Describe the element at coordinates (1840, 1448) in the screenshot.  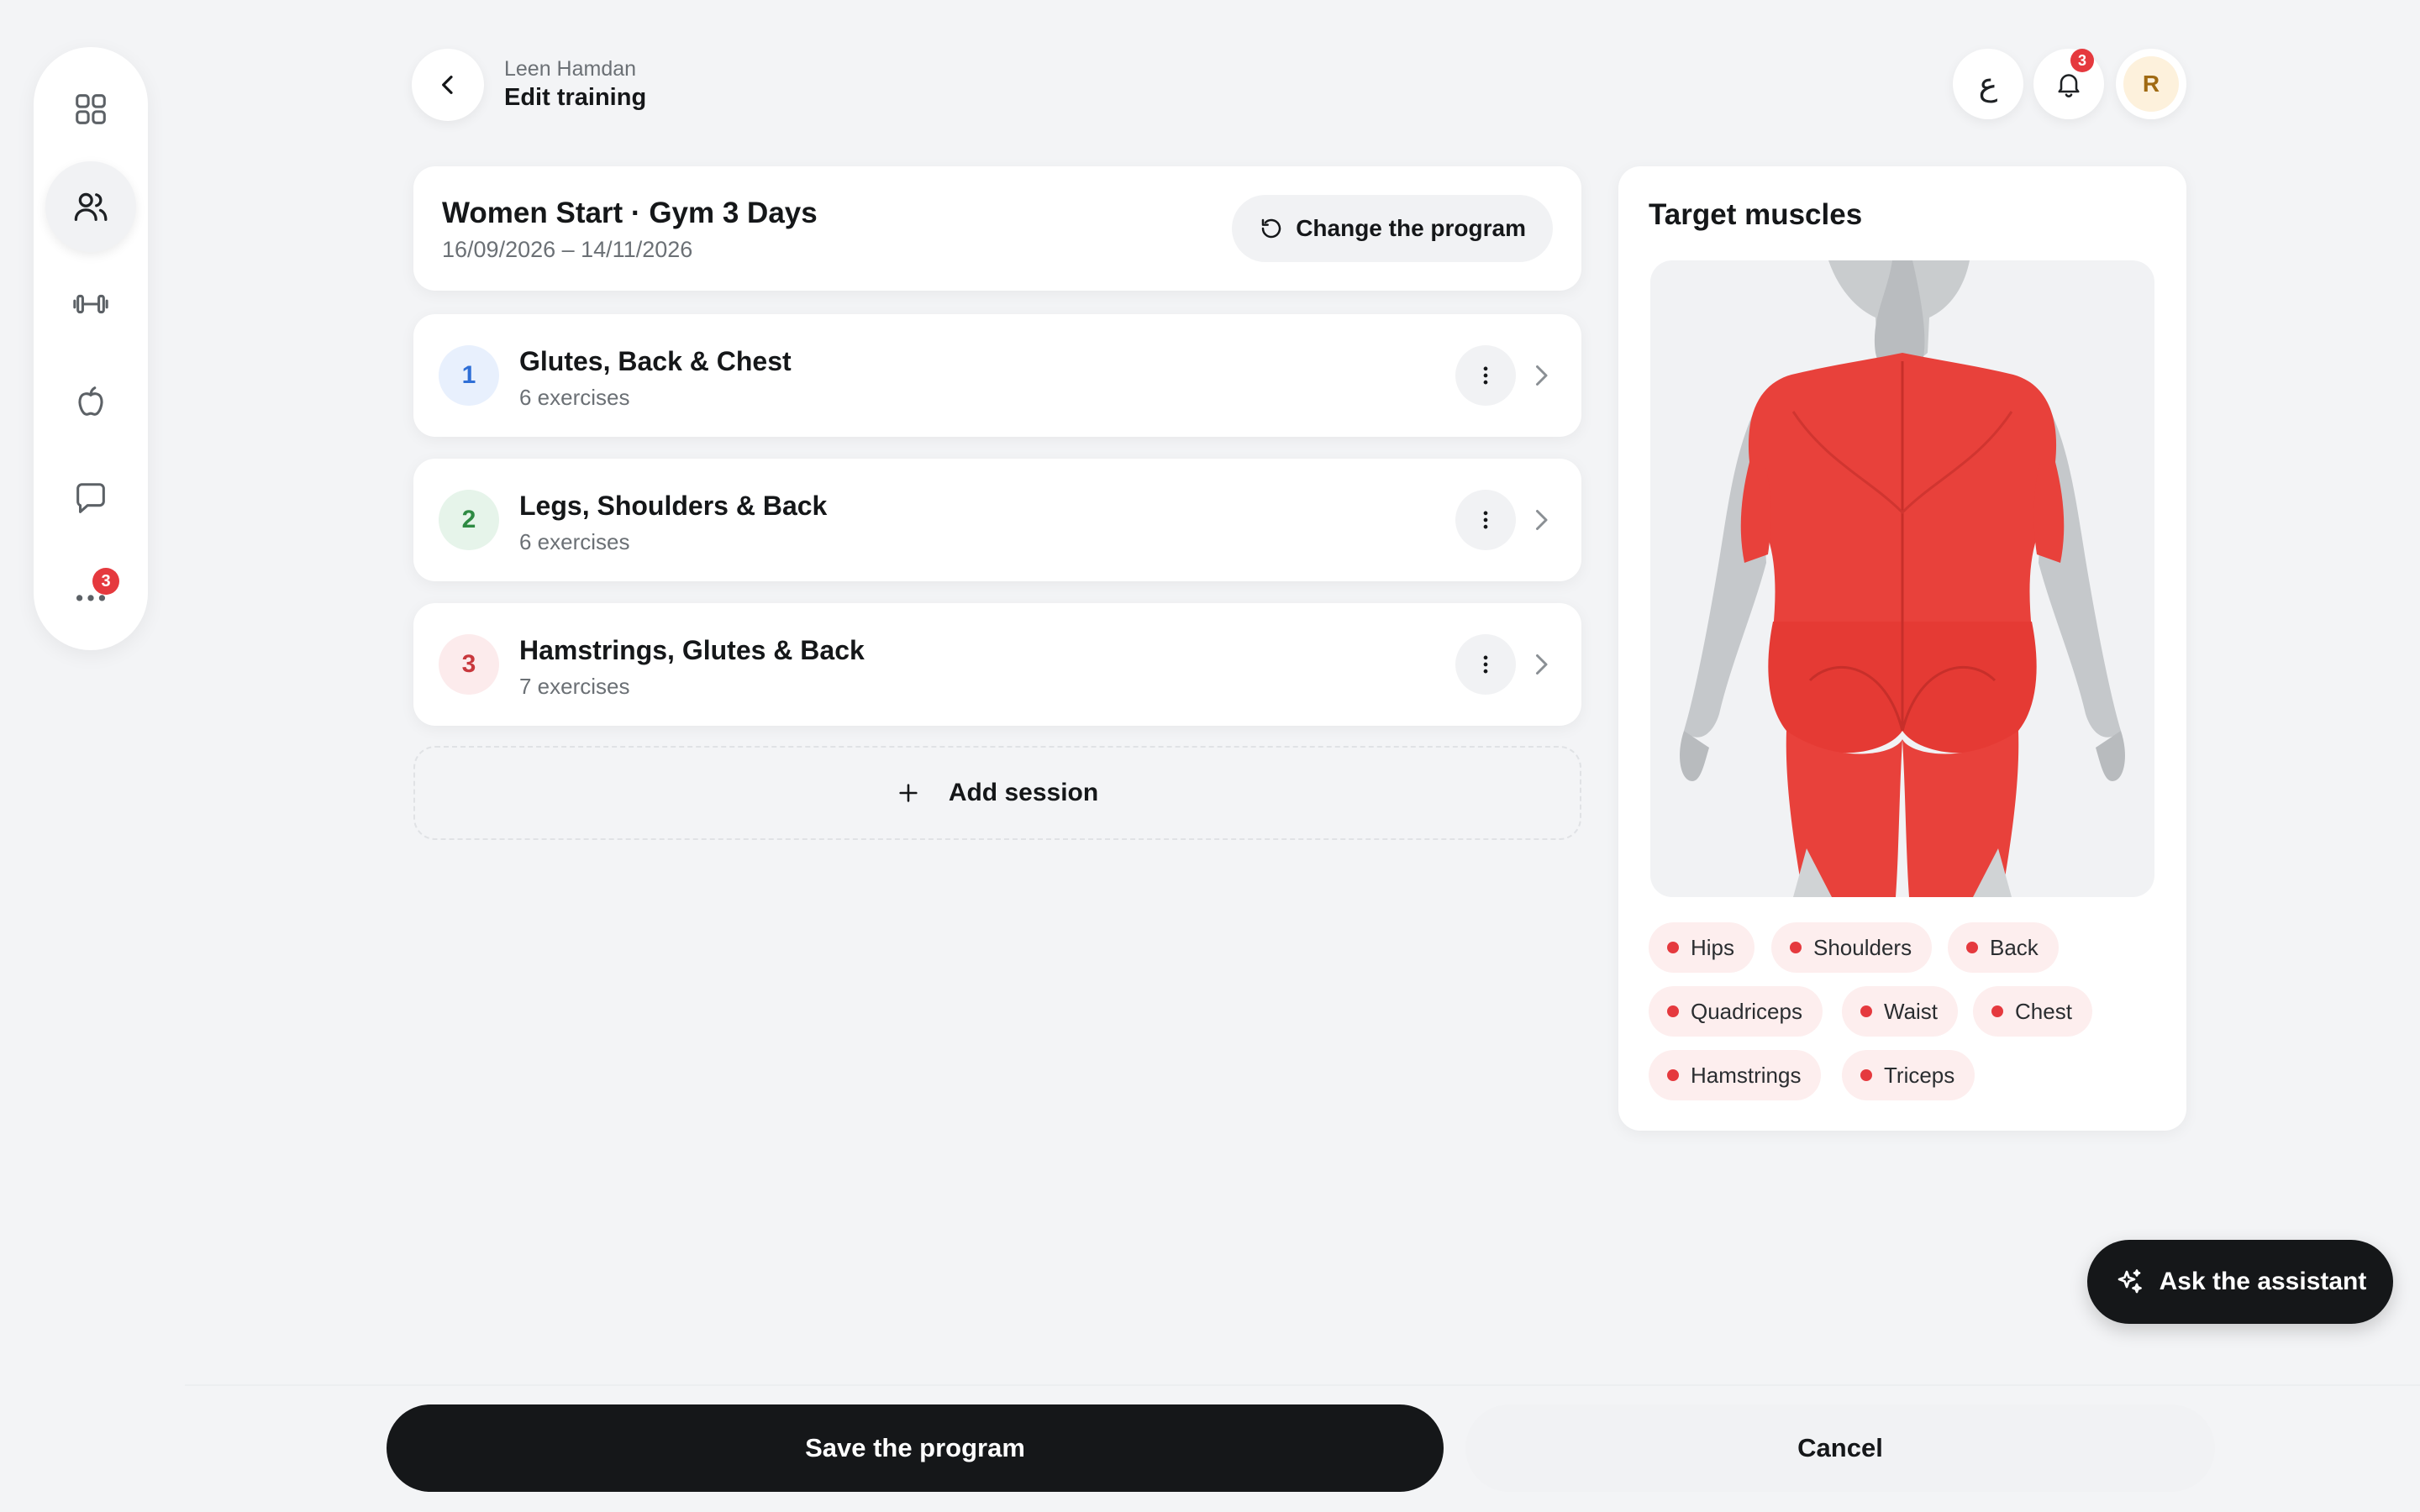
I see `cancel-button: Cancel` at that location.